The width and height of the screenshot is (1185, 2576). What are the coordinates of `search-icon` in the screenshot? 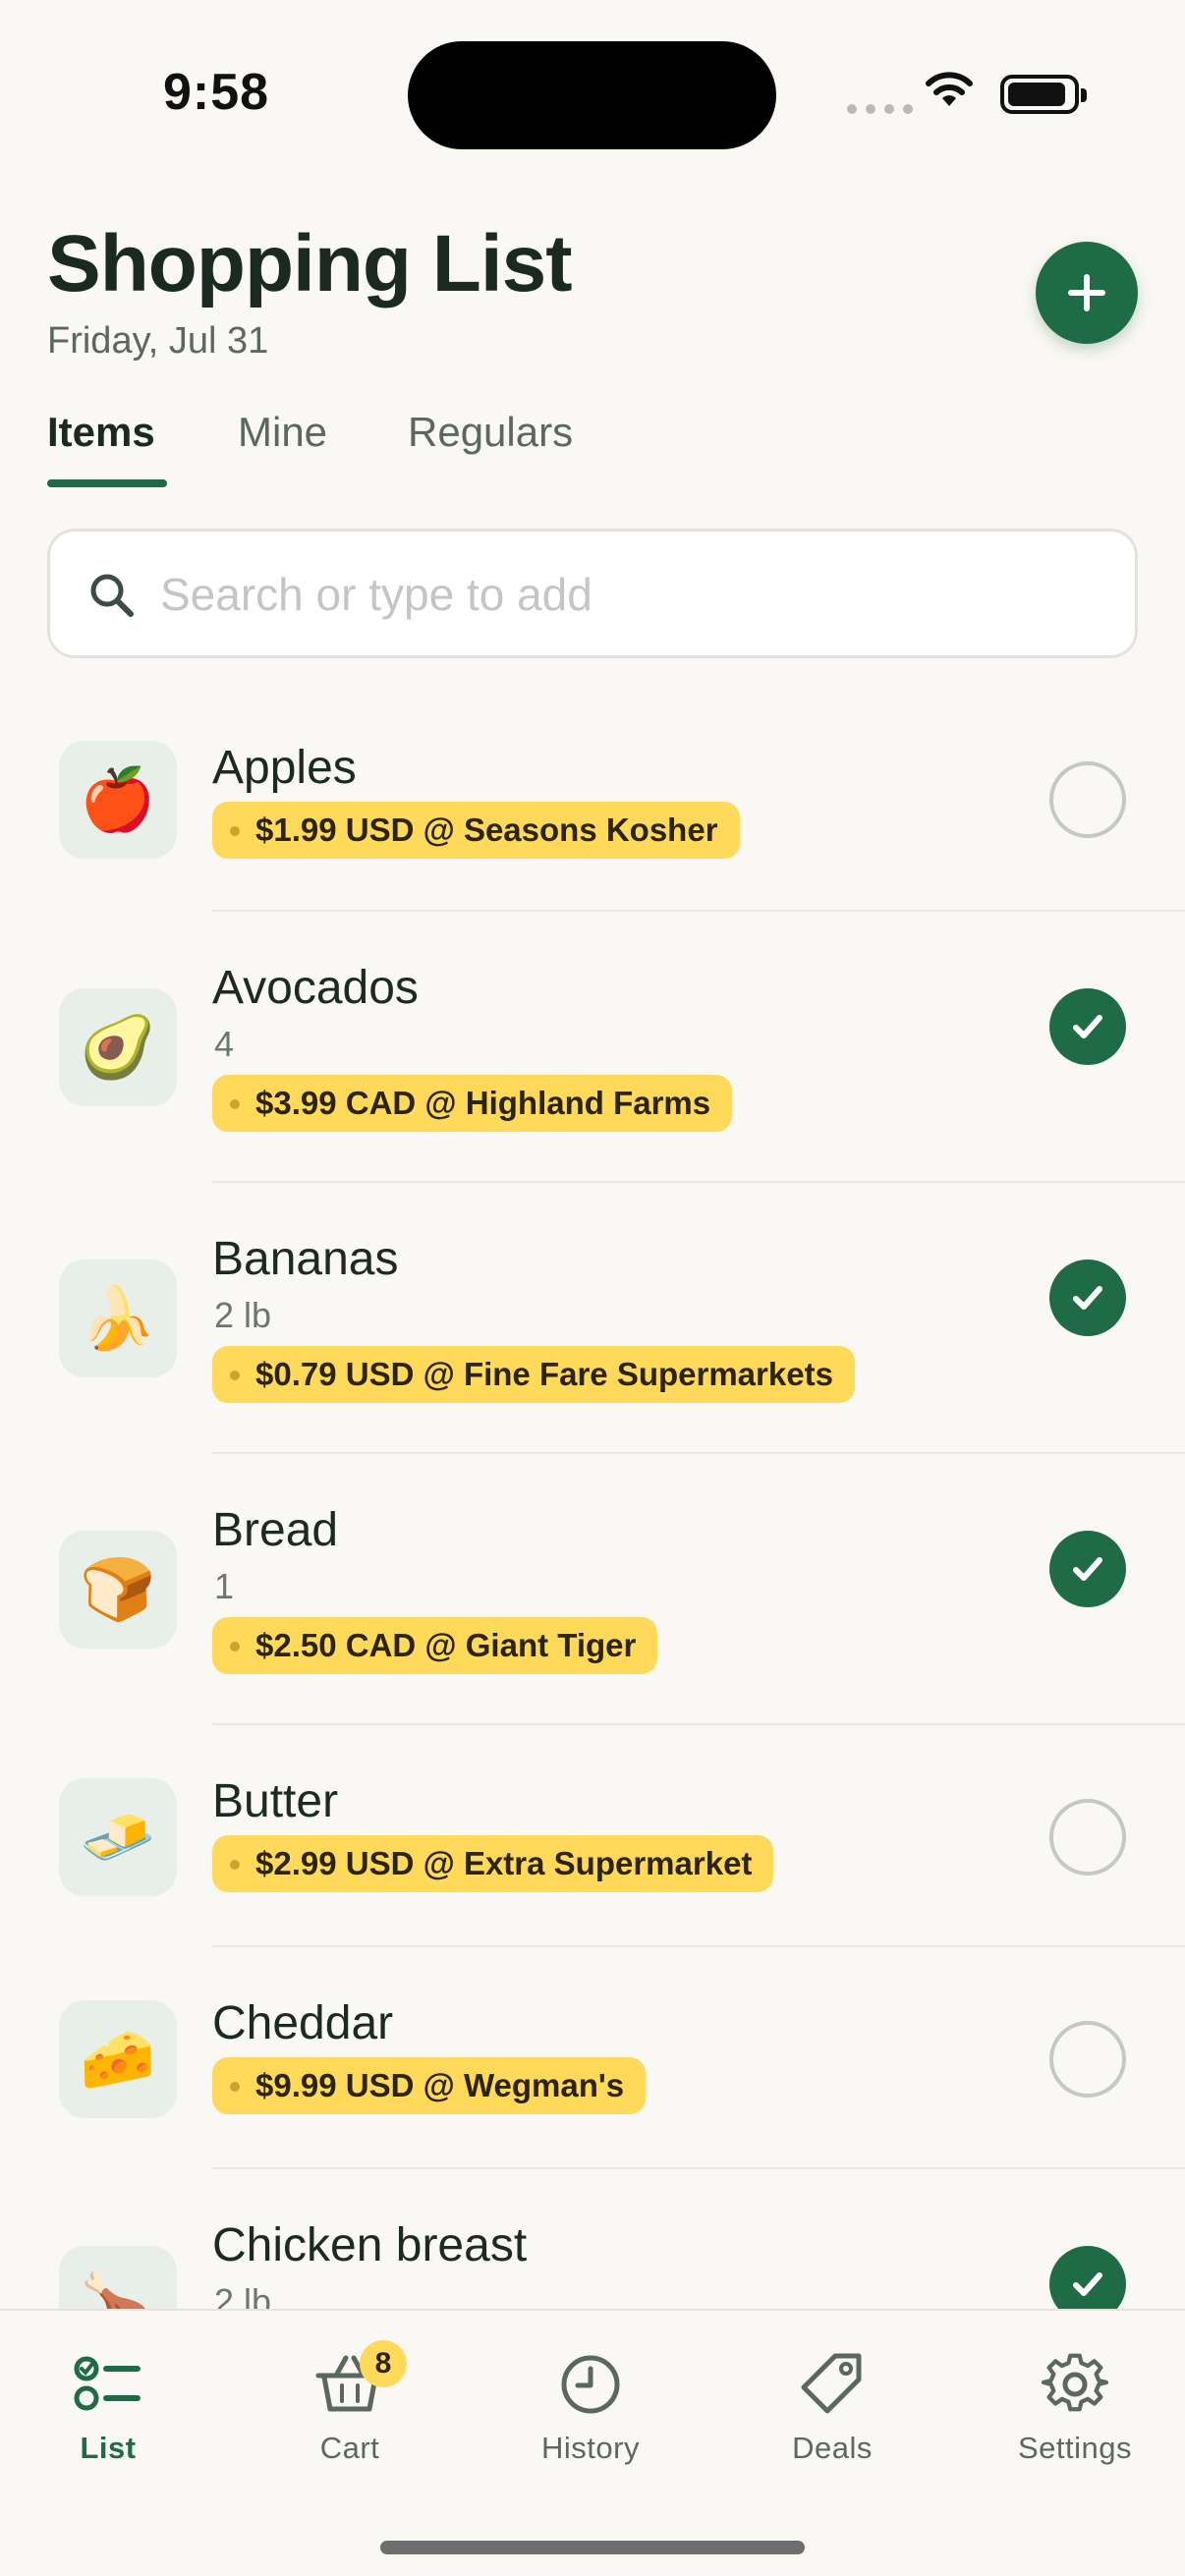 It's located at (112, 595).